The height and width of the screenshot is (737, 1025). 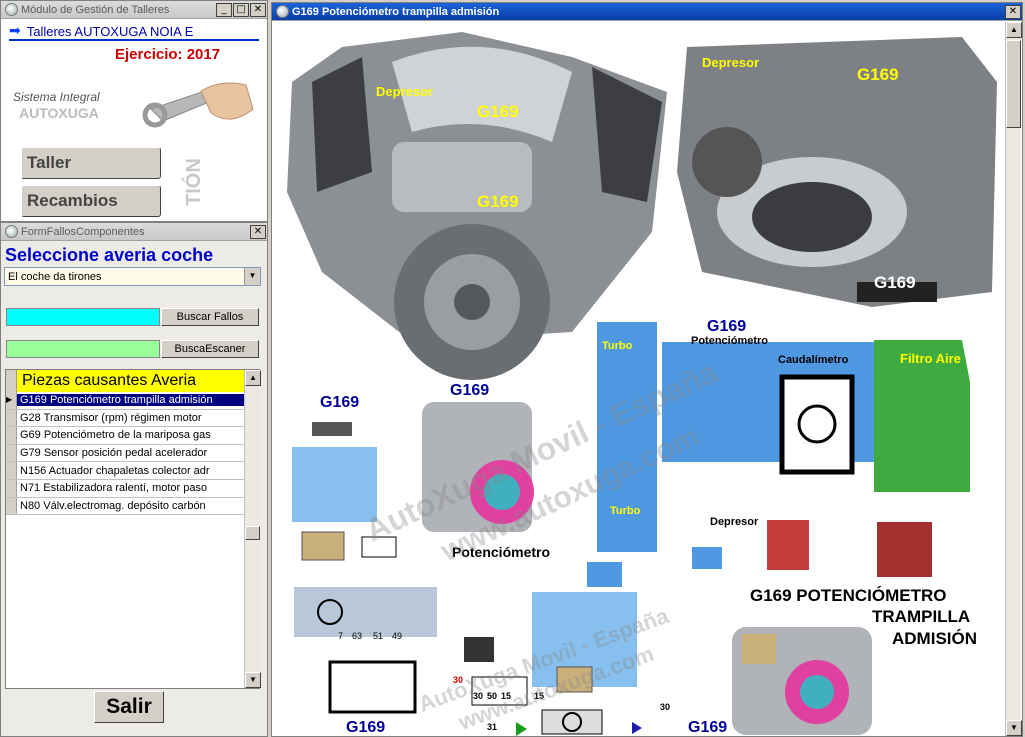 What do you see at coordinates (253, 378) in the screenshot?
I see `scroll-up-icon: ▲` at bounding box center [253, 378].